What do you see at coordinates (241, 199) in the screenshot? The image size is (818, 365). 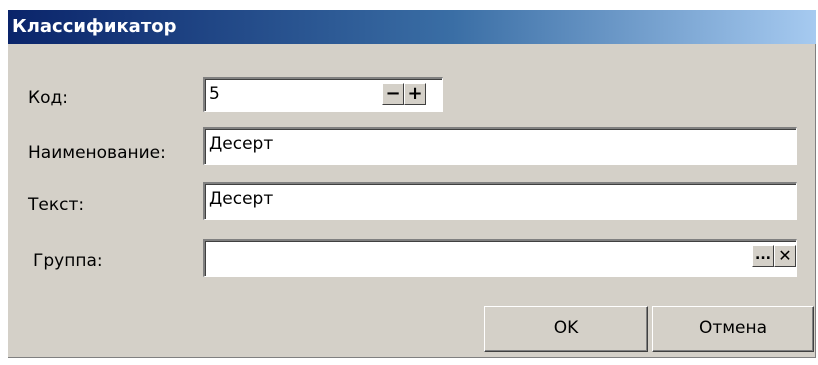 I see `text-value: Десерт` at bounding box center [241, 199].